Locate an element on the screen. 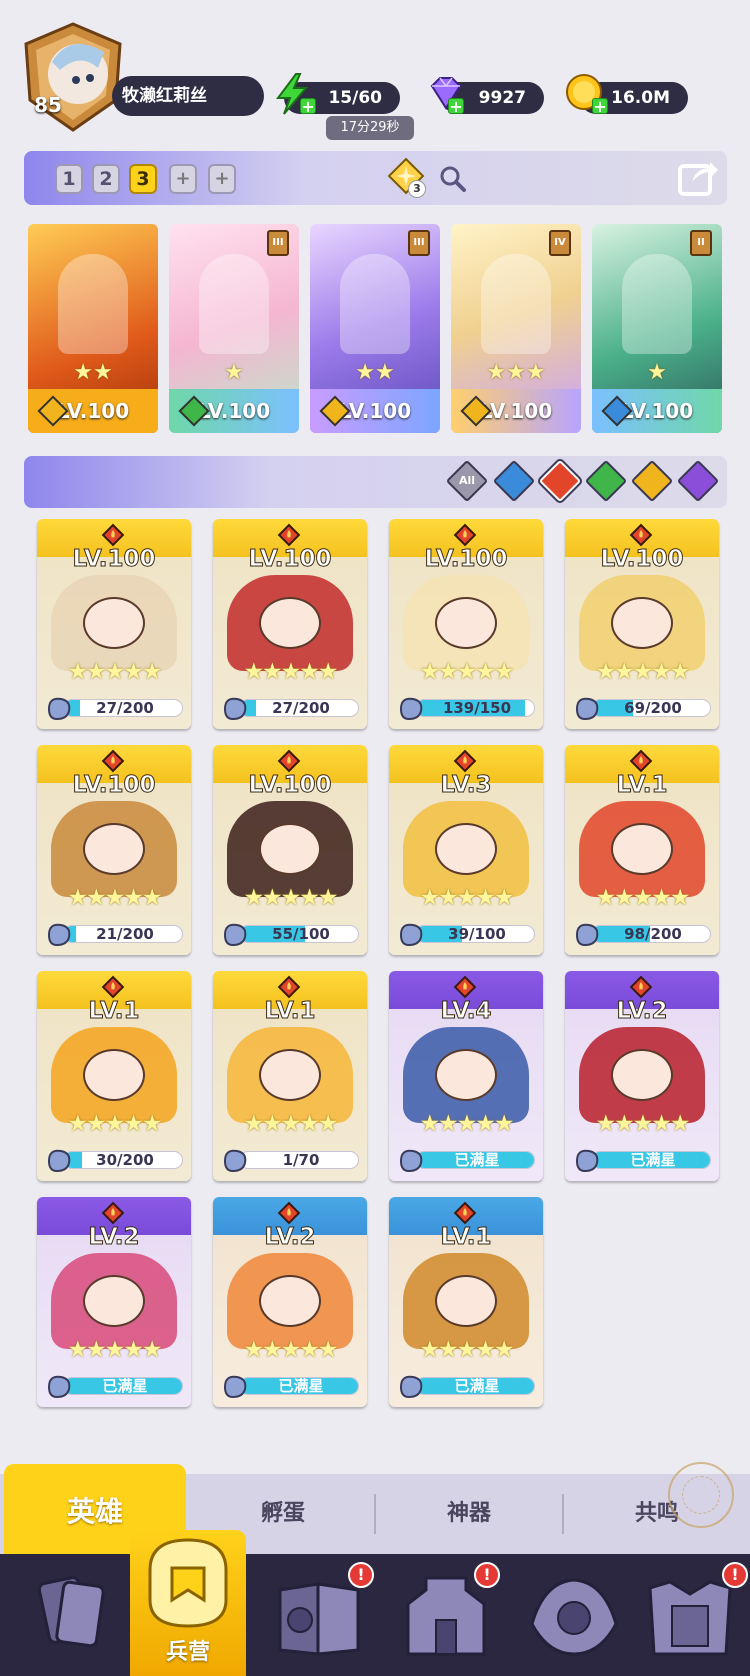 The image size is (750, 1676). shard-progress: 98/200 is located at coordinates (642, 935).